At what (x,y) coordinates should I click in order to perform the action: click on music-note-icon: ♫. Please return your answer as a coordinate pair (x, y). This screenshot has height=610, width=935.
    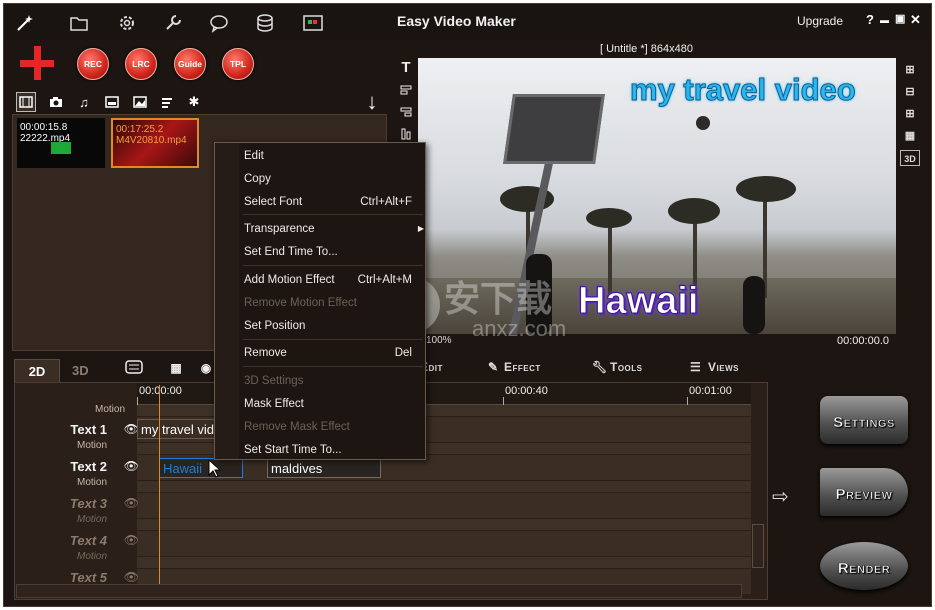
    Looking at the image, I should click on (84, 102).